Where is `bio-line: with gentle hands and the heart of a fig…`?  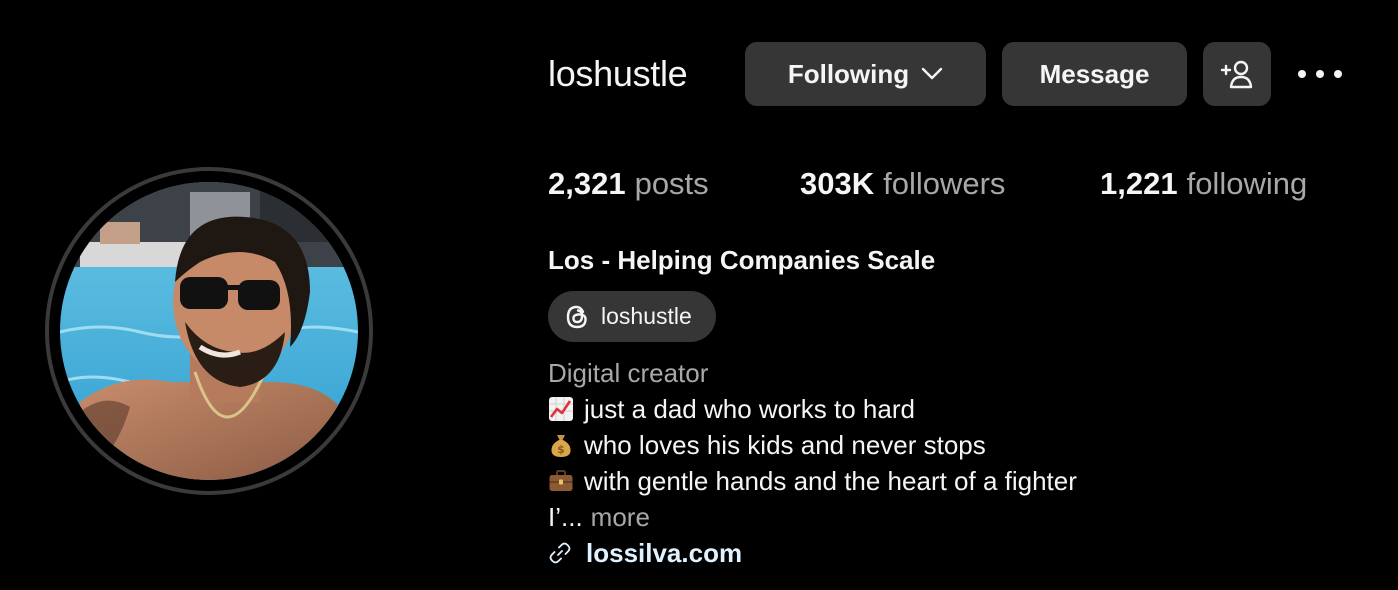
bio-line: with gentle hands and the heart of a fig… is located at coordinates (812, 481).